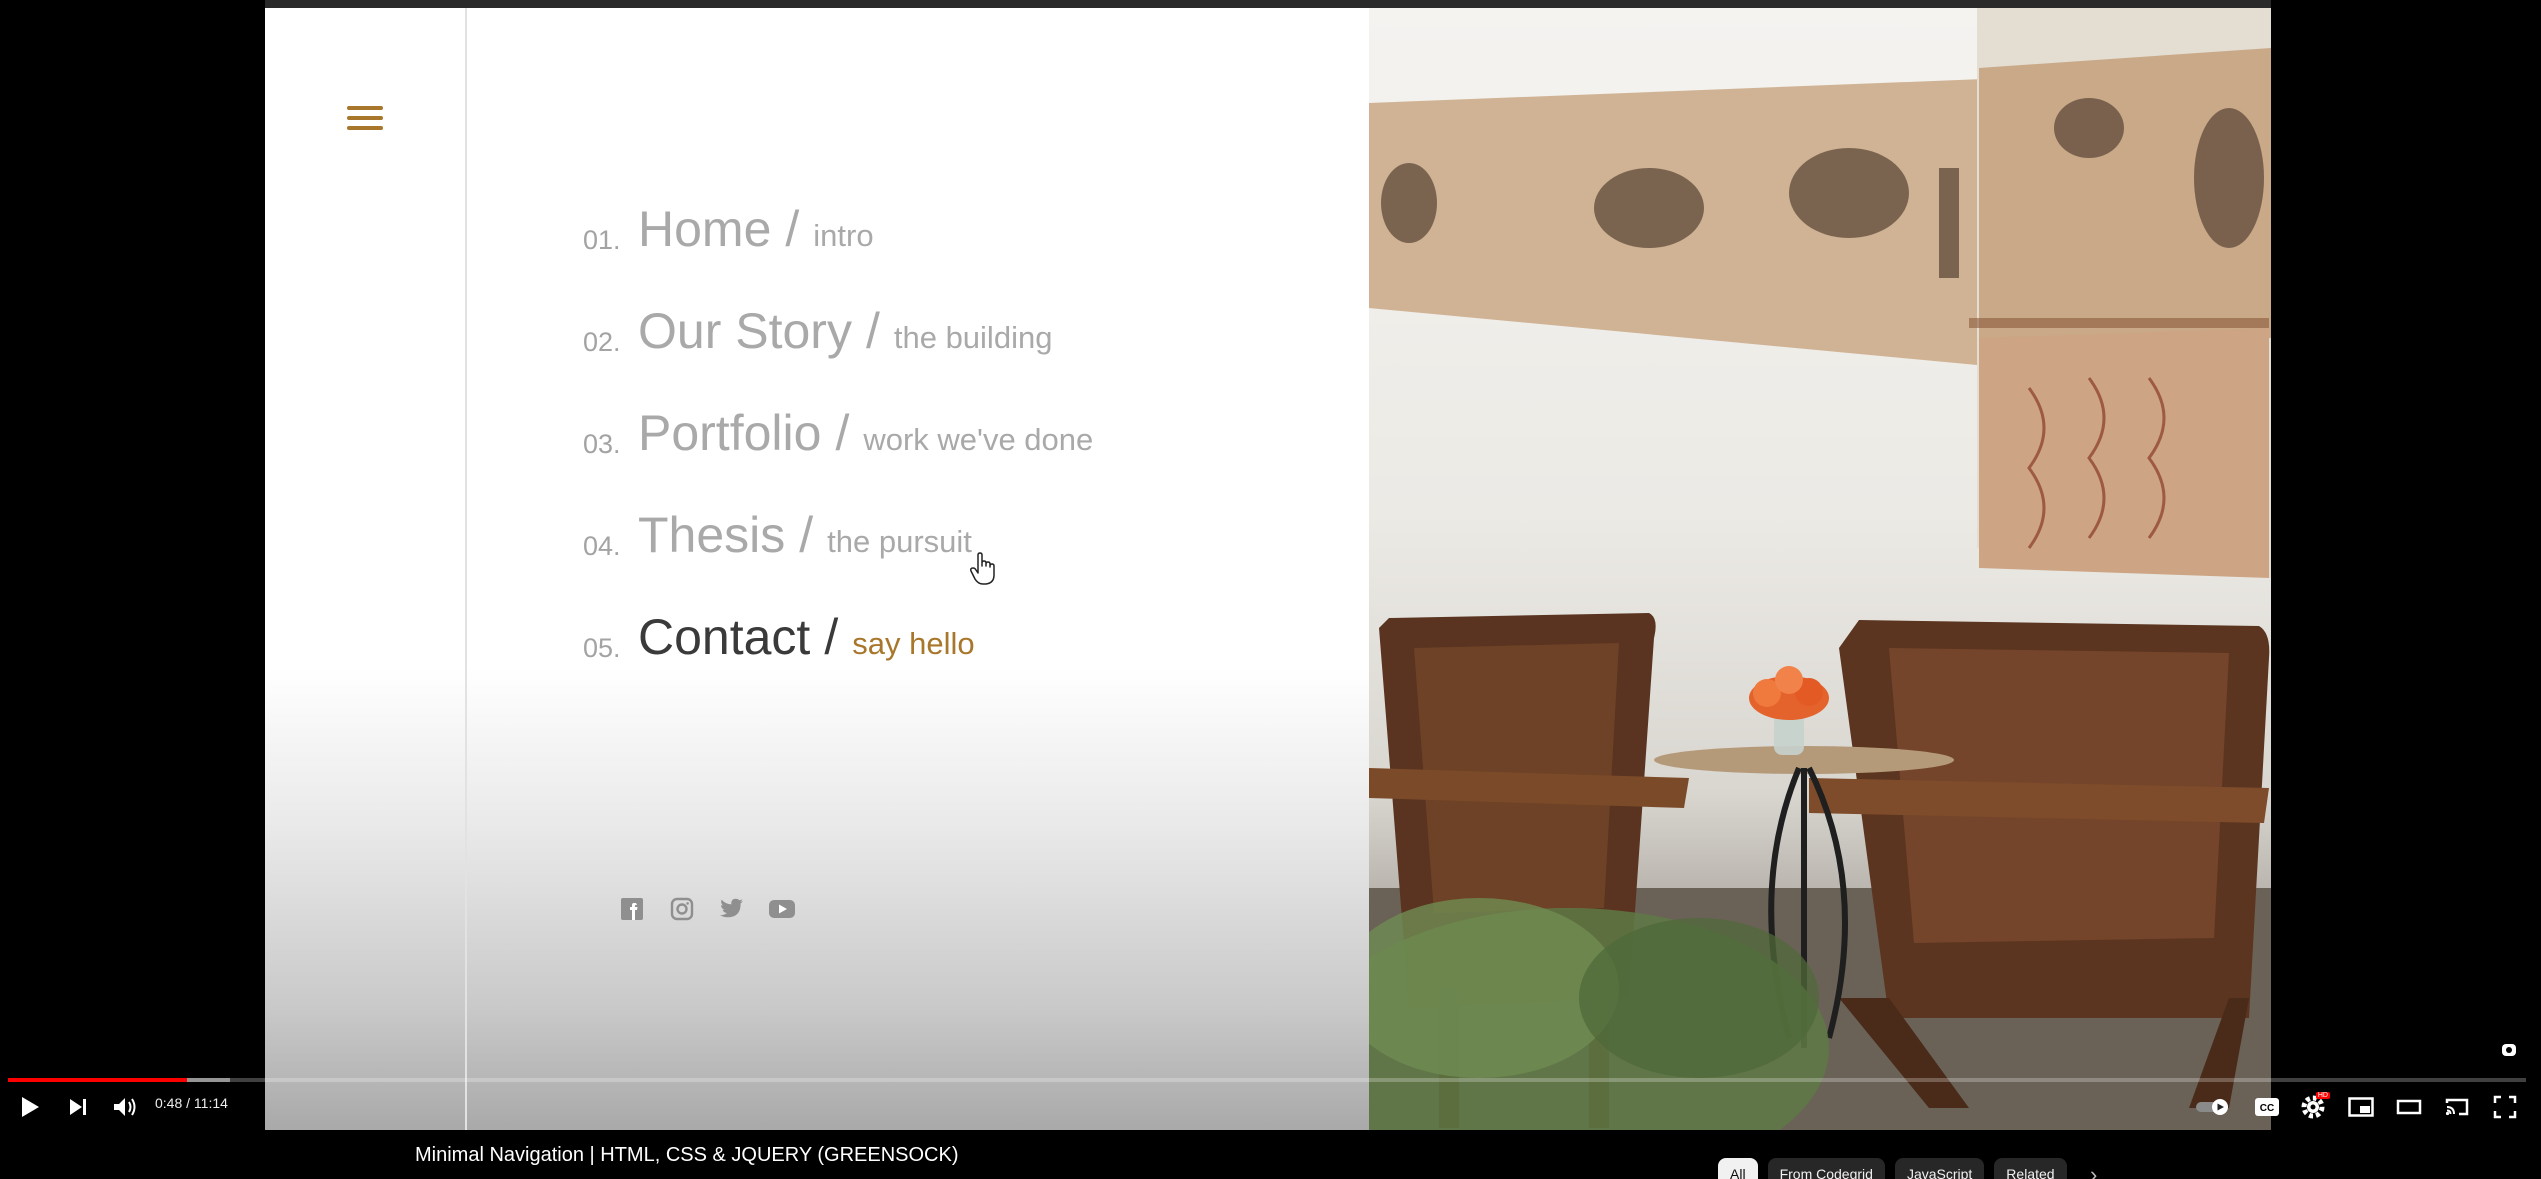 This screenshot has width=2541, height=1179. What do you see at coordinates (1738, 1168) in the screenshot?
I see `chip-all: All` at bounding box center [1738, 1168].